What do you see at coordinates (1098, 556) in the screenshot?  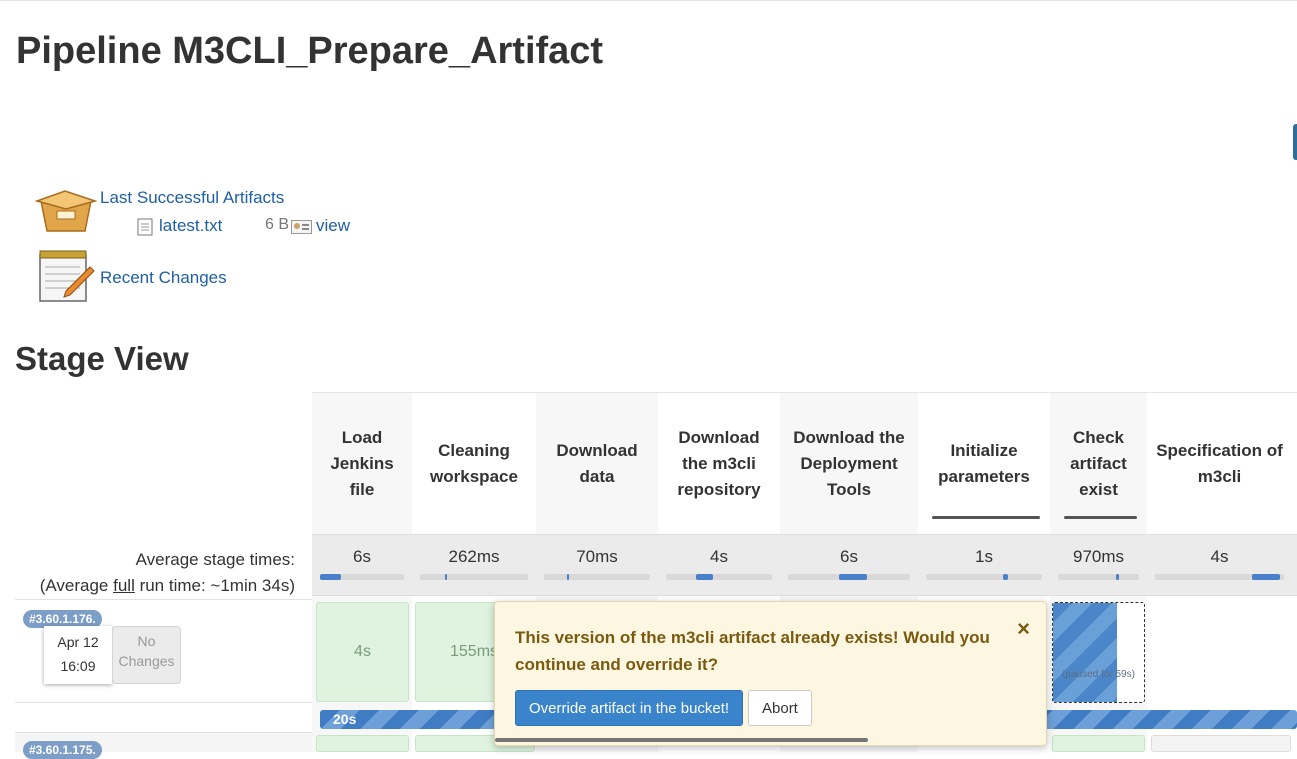 I see `avg-time: 970ms` at bounding box center [1098, 556].